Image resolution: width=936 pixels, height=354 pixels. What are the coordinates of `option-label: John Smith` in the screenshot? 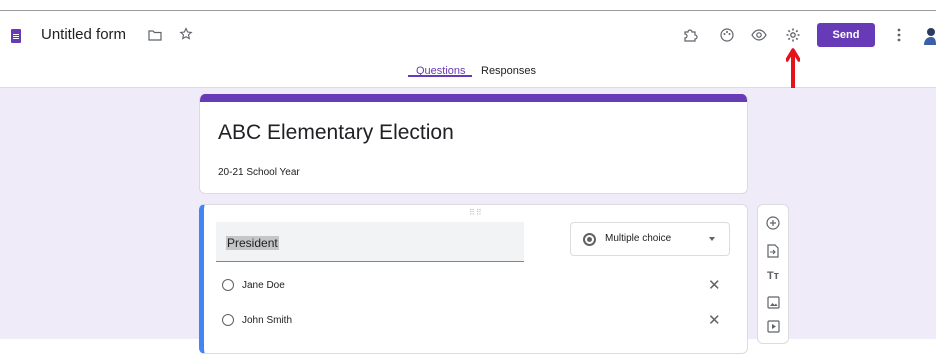 It's located at (267, 320).